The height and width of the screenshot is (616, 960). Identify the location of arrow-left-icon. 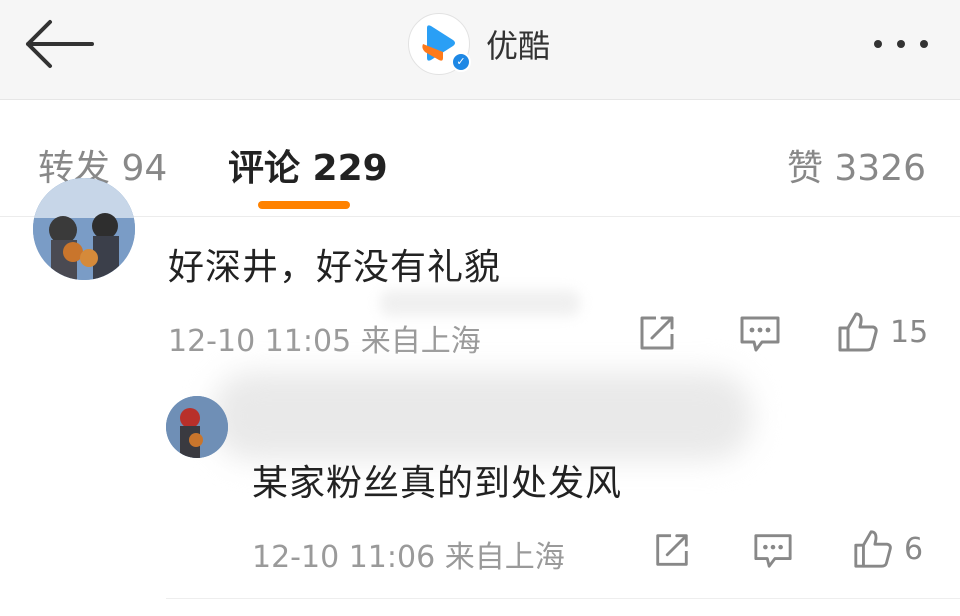
(60, 44).